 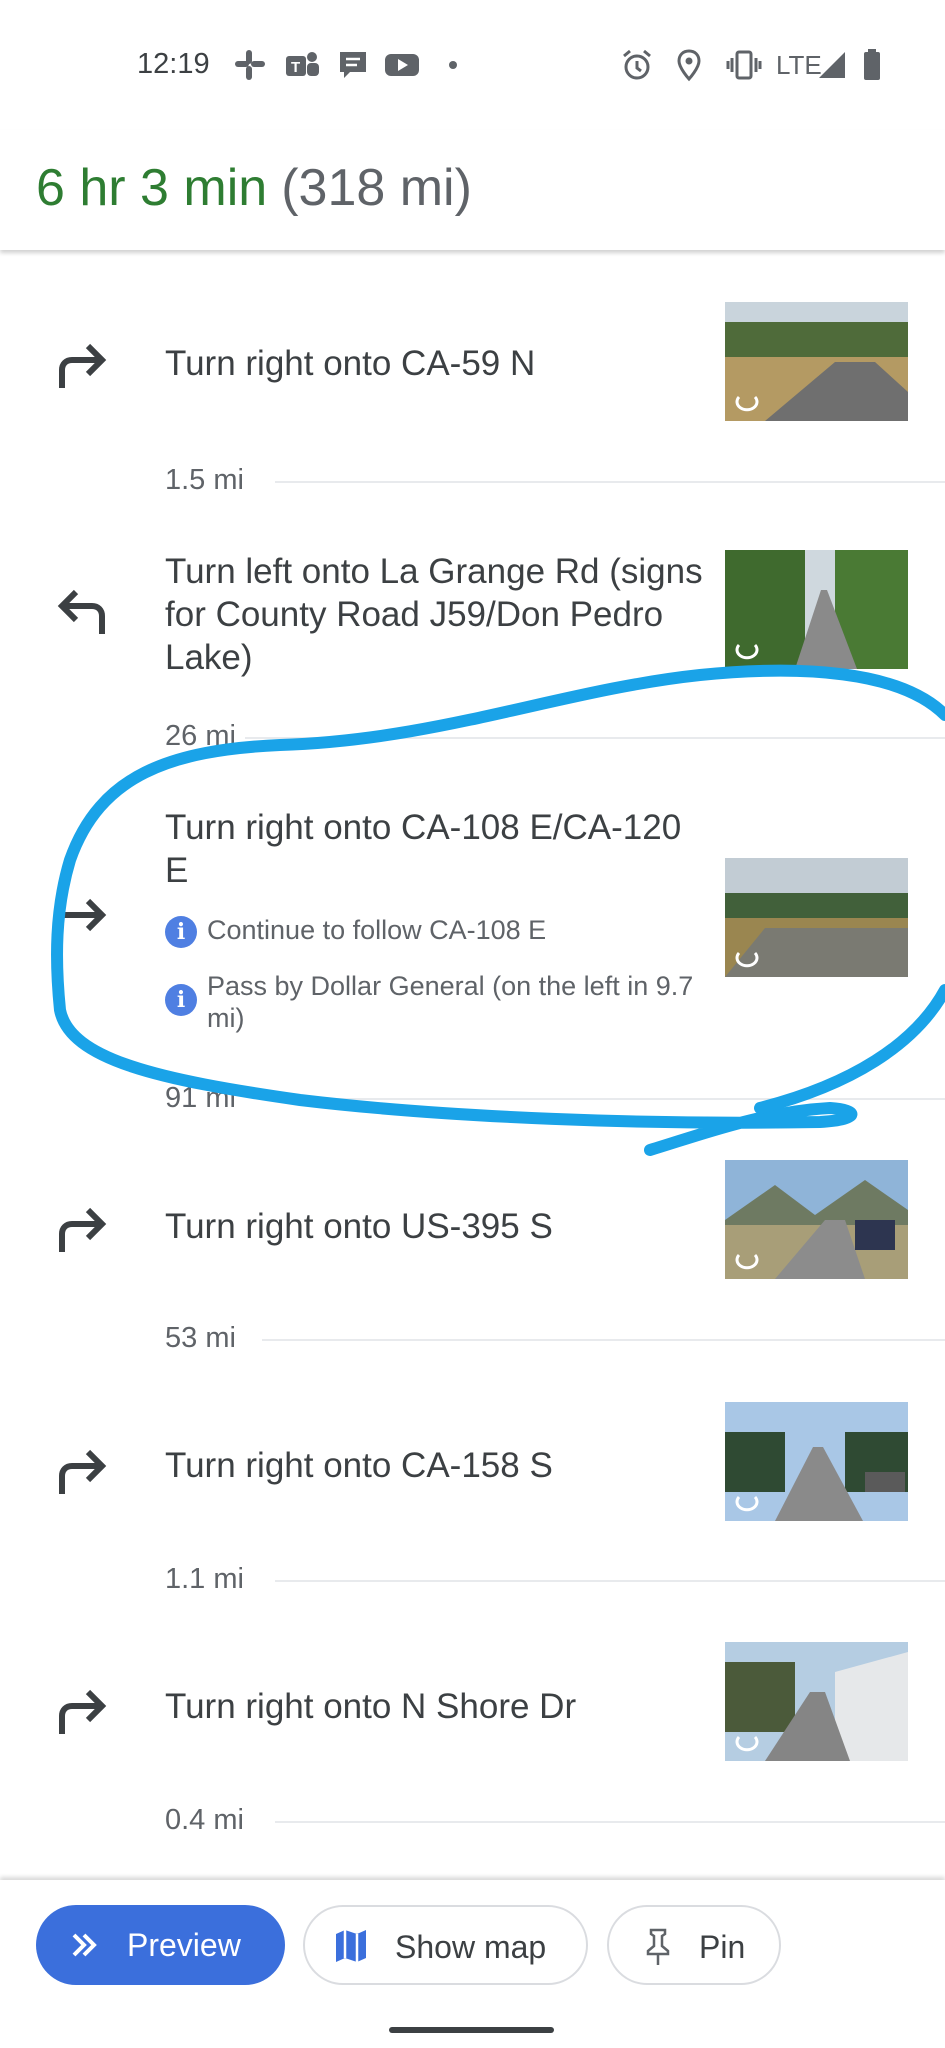 I want to click on double-chevron-icon, so click(x=84, y=1945).